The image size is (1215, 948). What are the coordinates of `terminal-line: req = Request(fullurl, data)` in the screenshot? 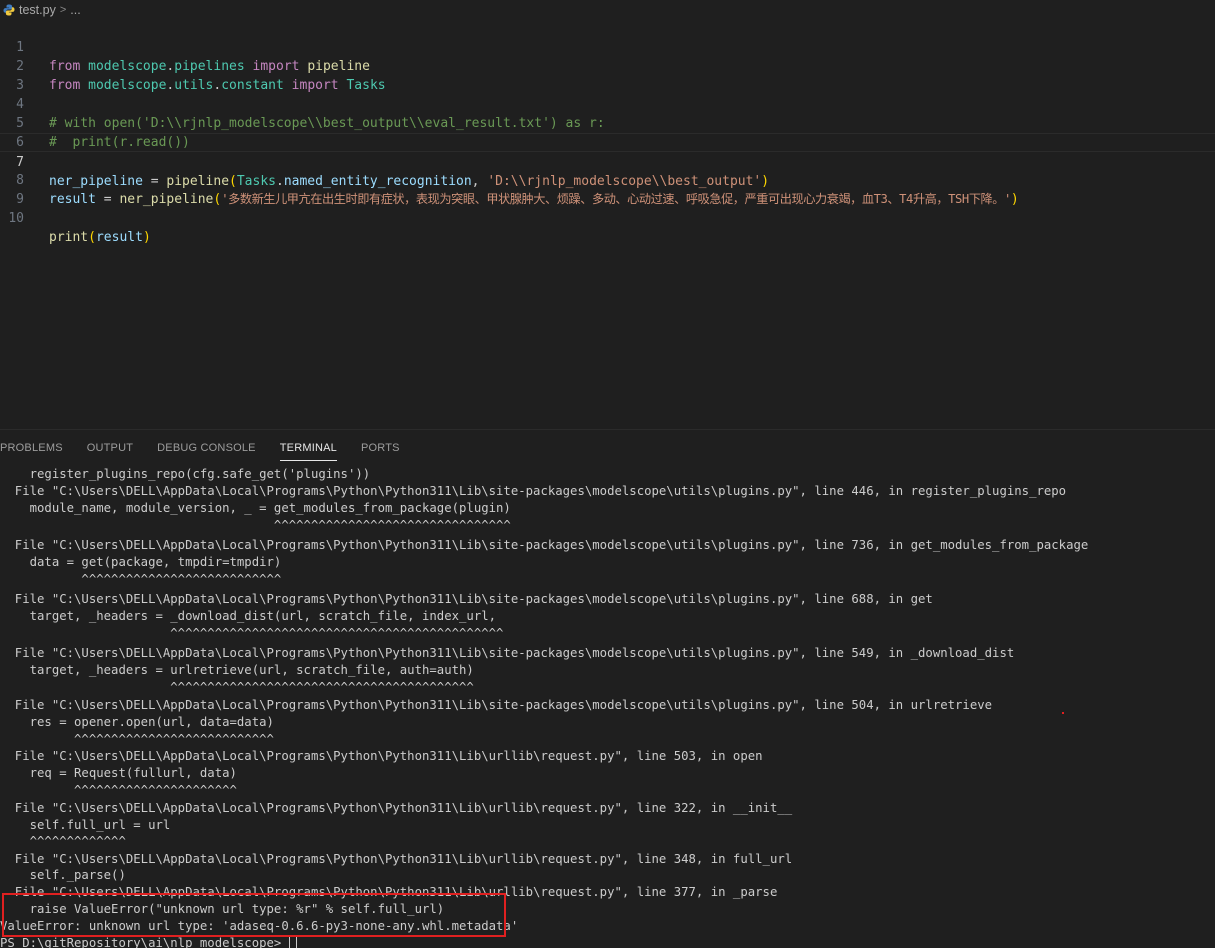 It's located at (118, 773).